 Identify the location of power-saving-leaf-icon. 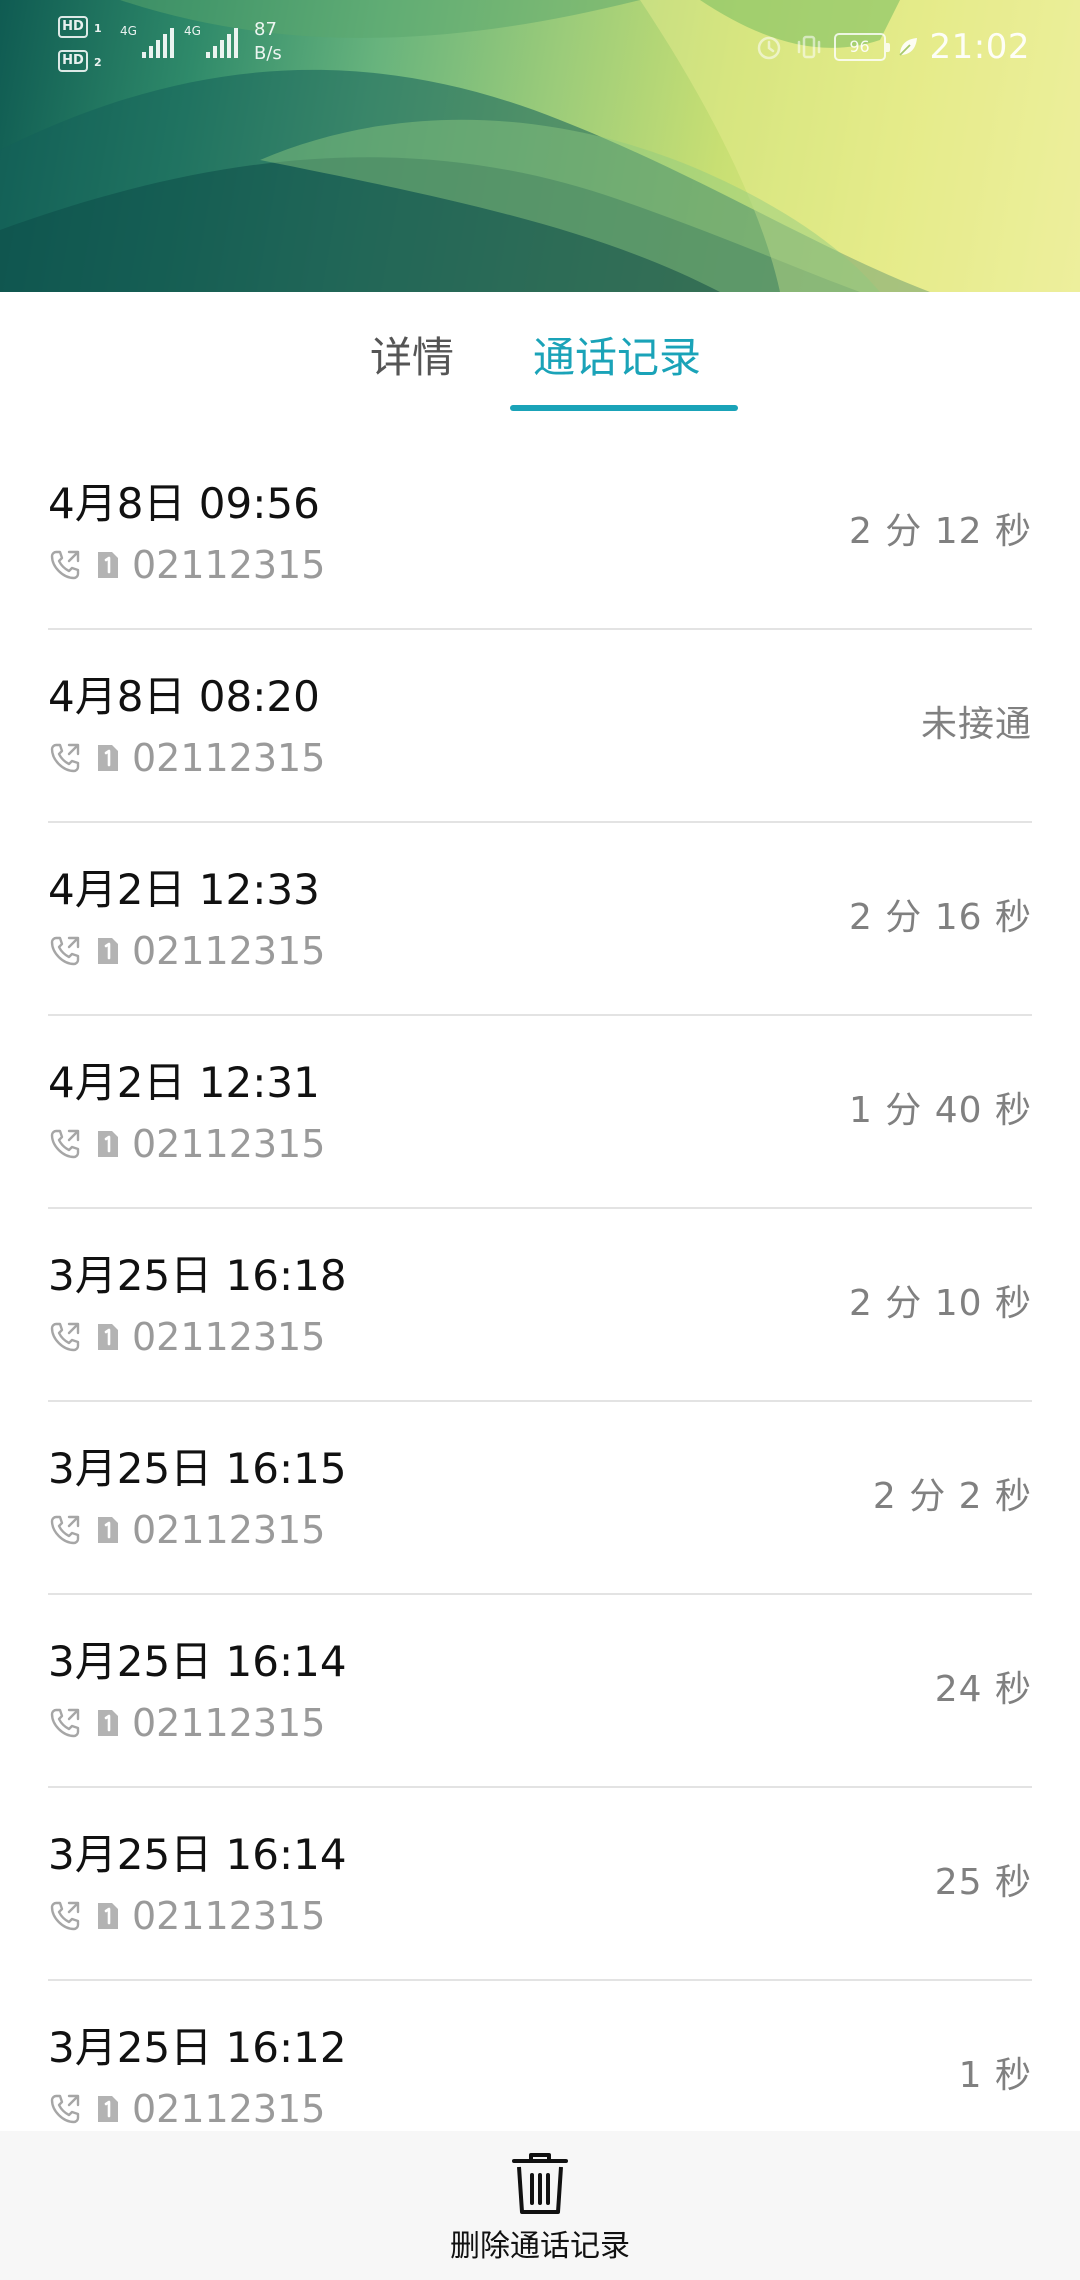
(907, 47).